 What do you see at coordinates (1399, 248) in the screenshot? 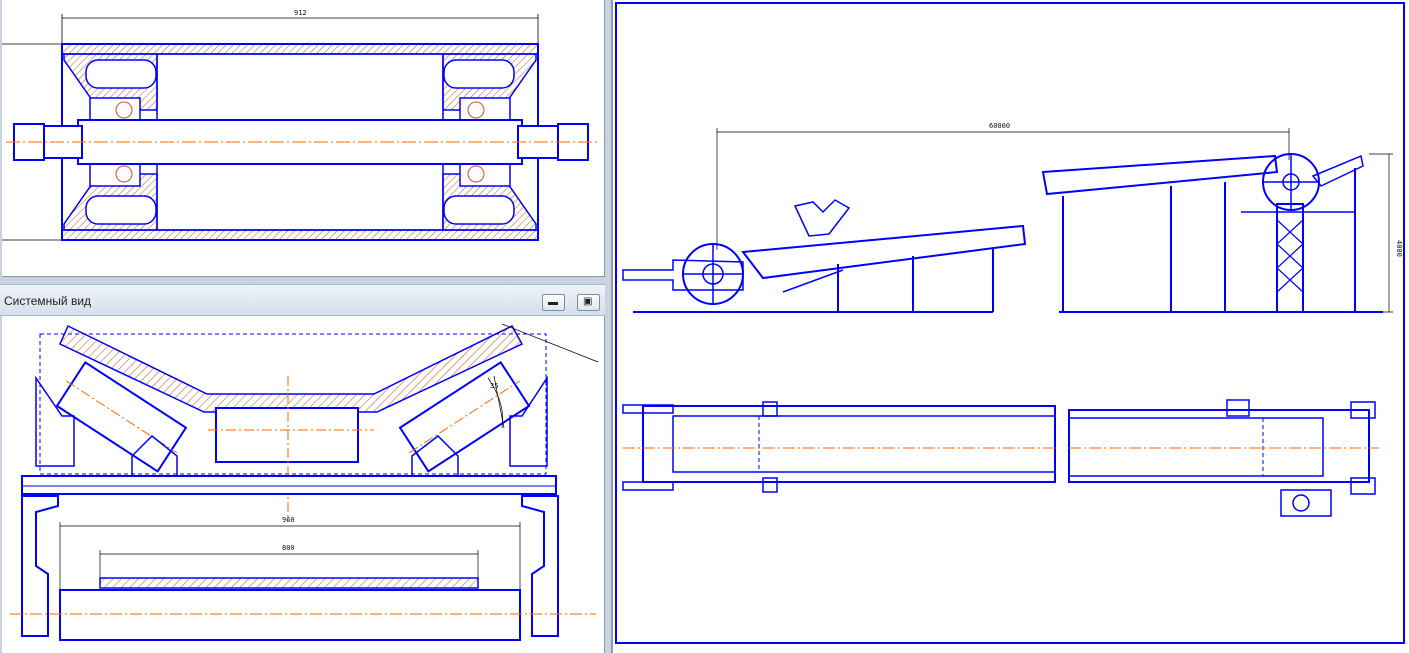
I see `dim-conveyor-height: 4000` at bounding box center [1399, 248].